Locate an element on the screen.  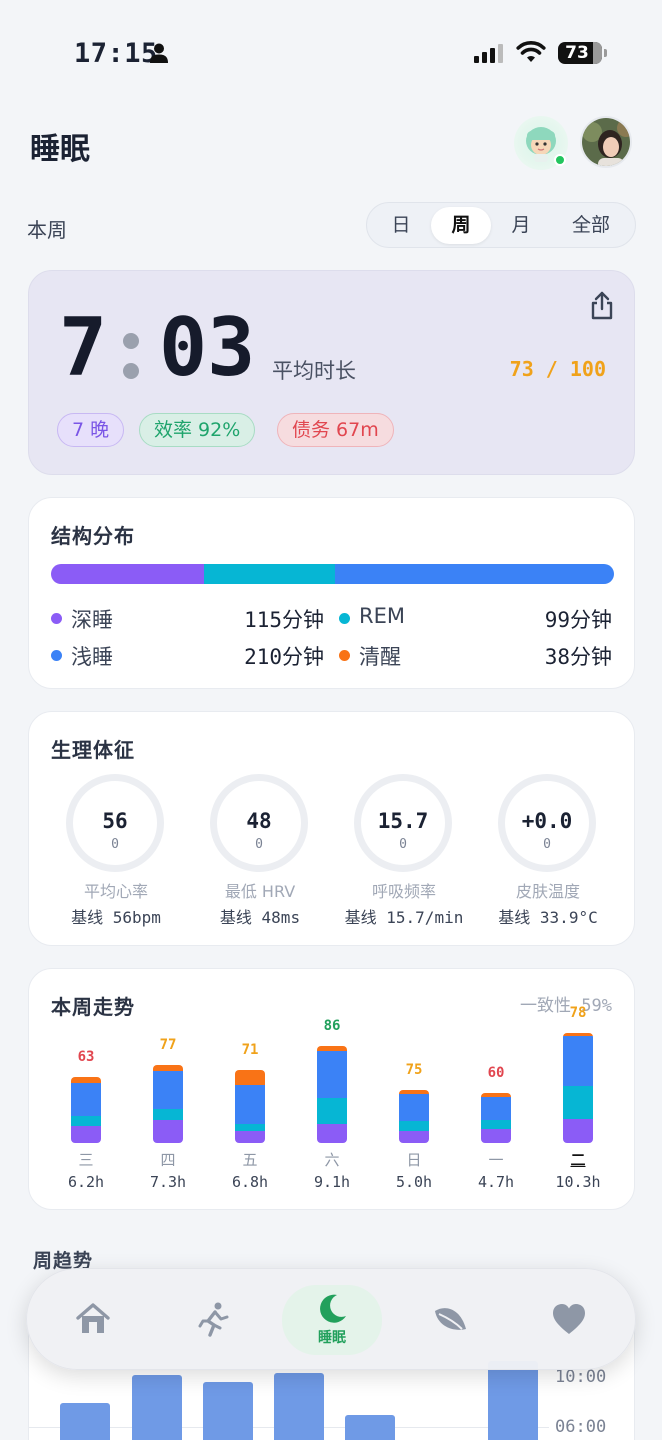
moon-icon is located at coordinates (333, 1308).